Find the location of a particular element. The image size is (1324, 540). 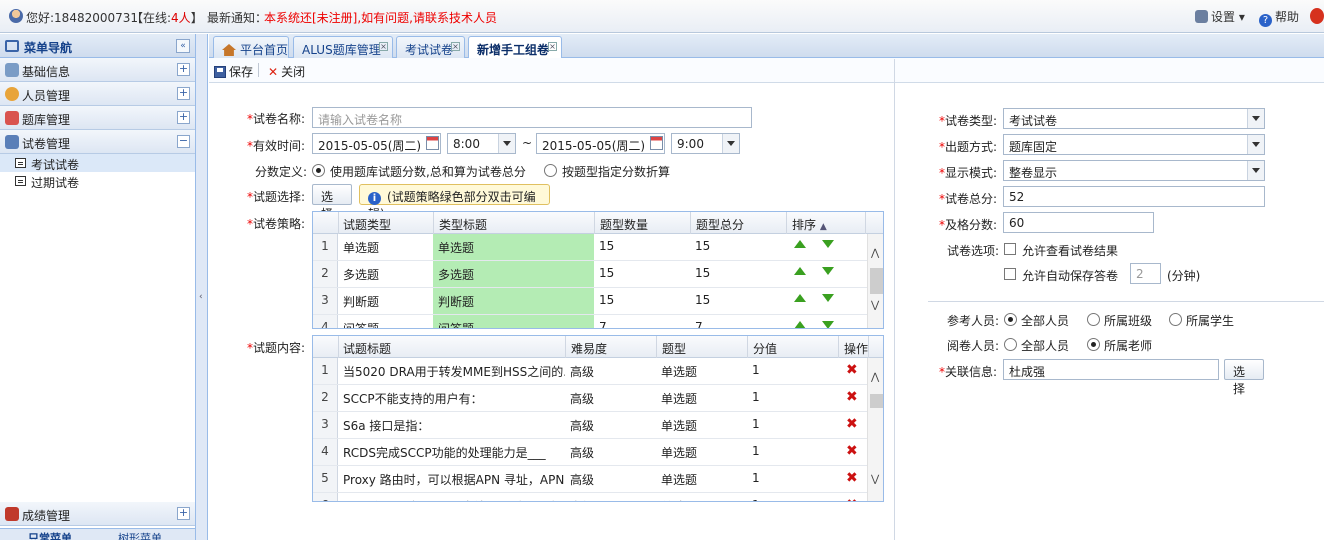

grader-teachers-radio is located at coordinates (1093, 344).